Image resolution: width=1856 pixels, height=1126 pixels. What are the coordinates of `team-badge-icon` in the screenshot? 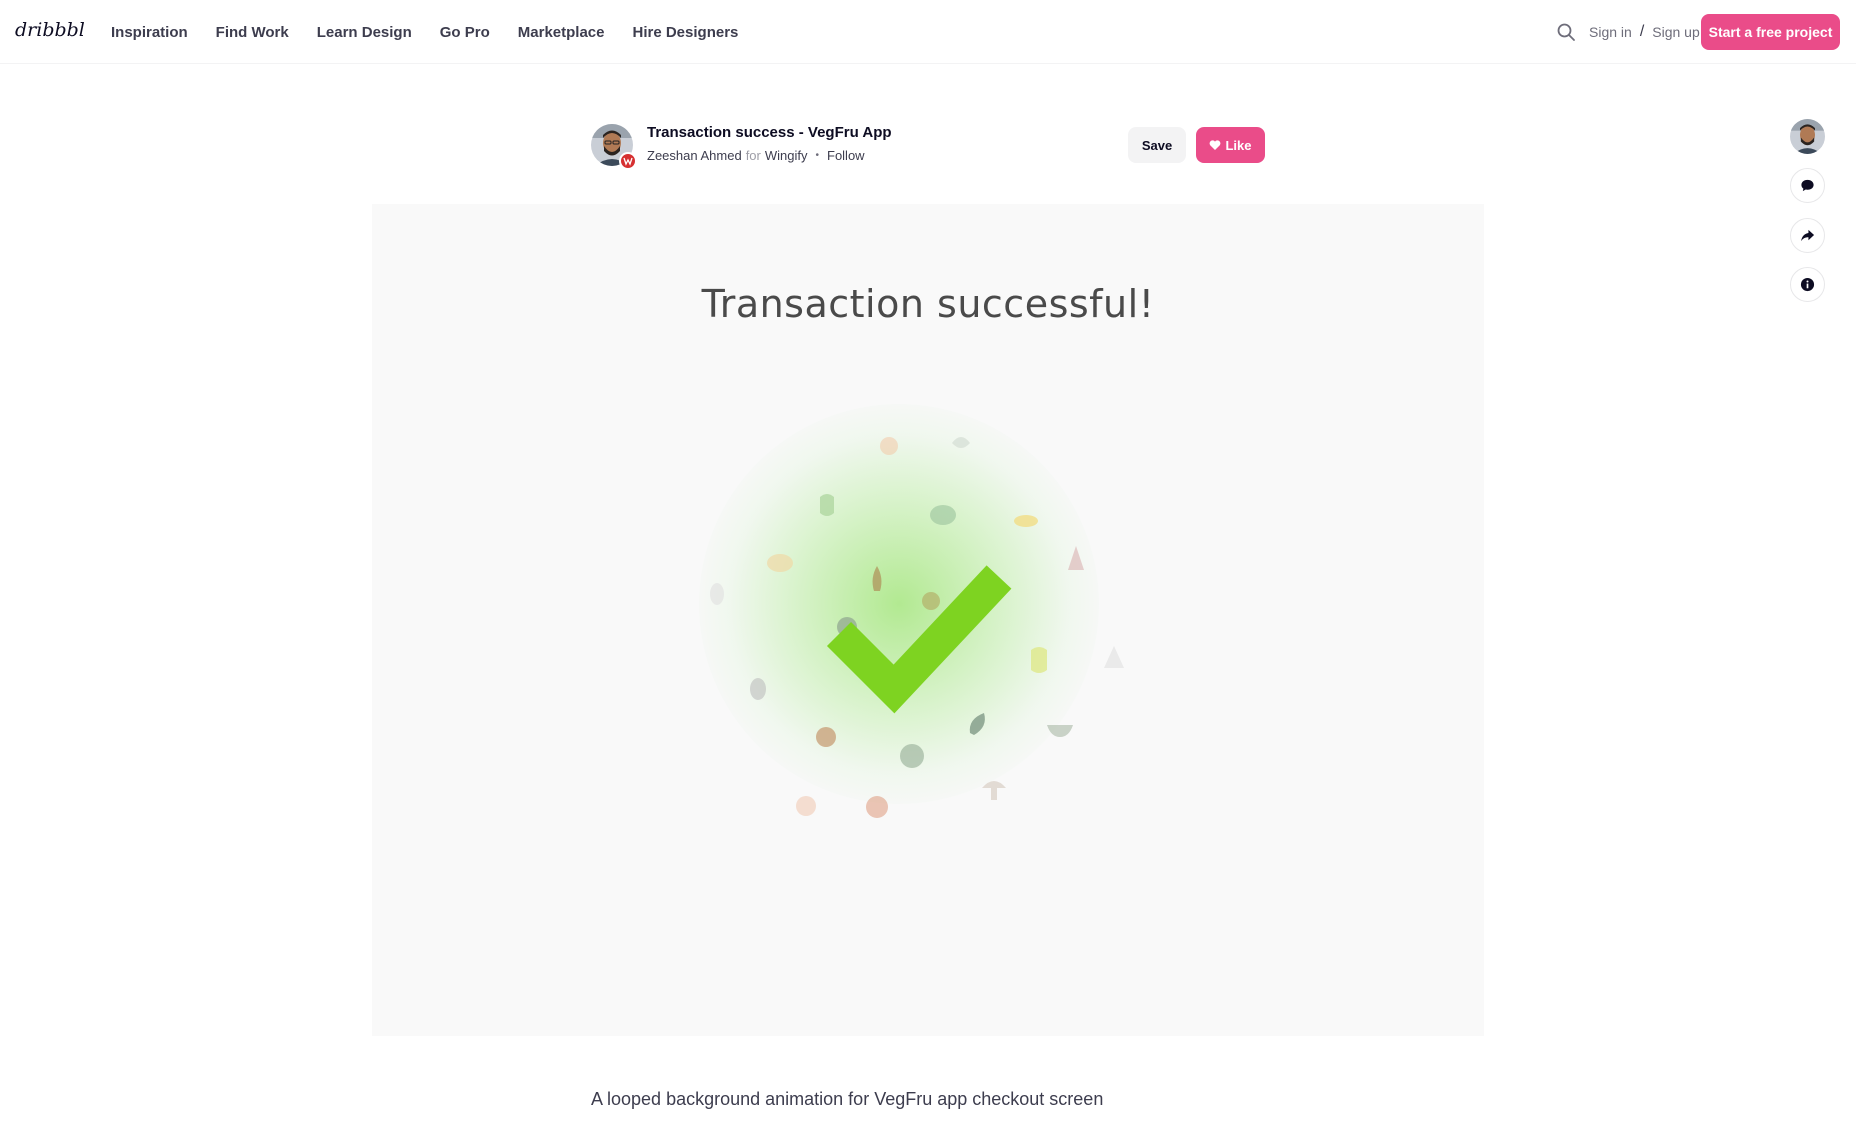 It's located at (628, 161).